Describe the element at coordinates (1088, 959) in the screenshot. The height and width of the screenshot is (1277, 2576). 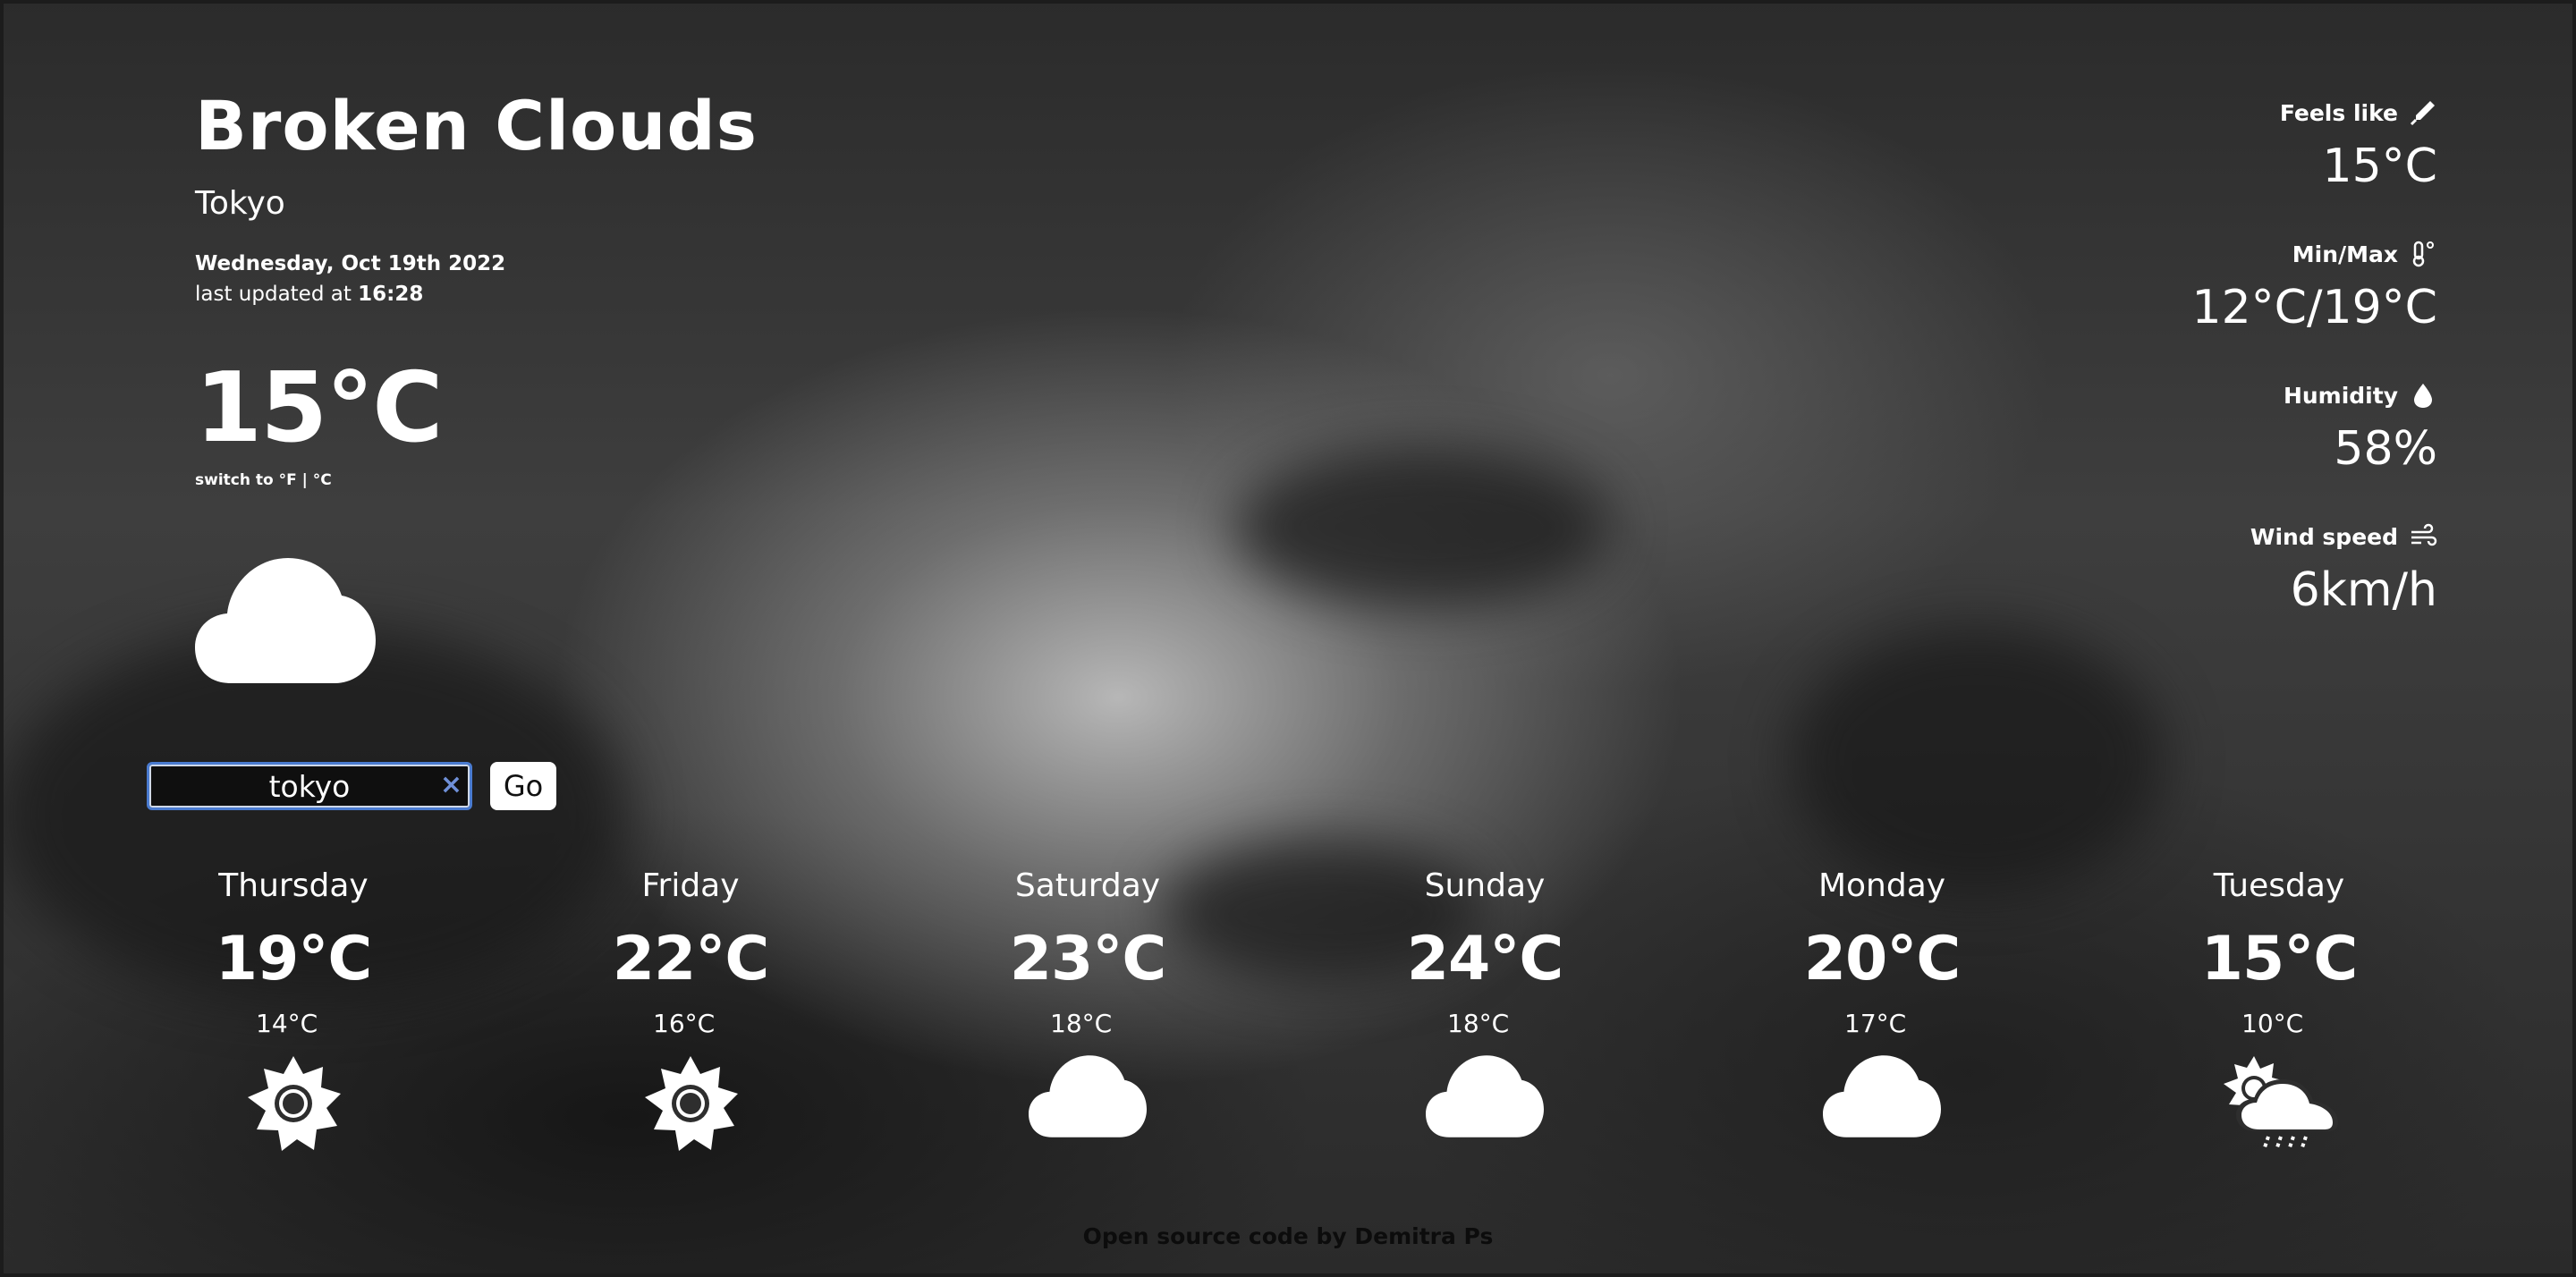
I see `forecast-max-temp: 23°C` at that location.